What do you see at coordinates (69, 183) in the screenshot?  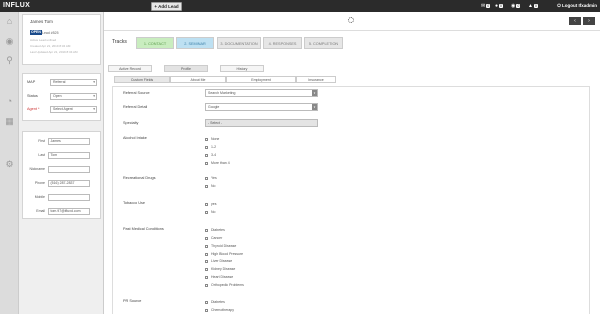 I see `phone-input: (516) 287-2837` at bounding box center [69, 183].